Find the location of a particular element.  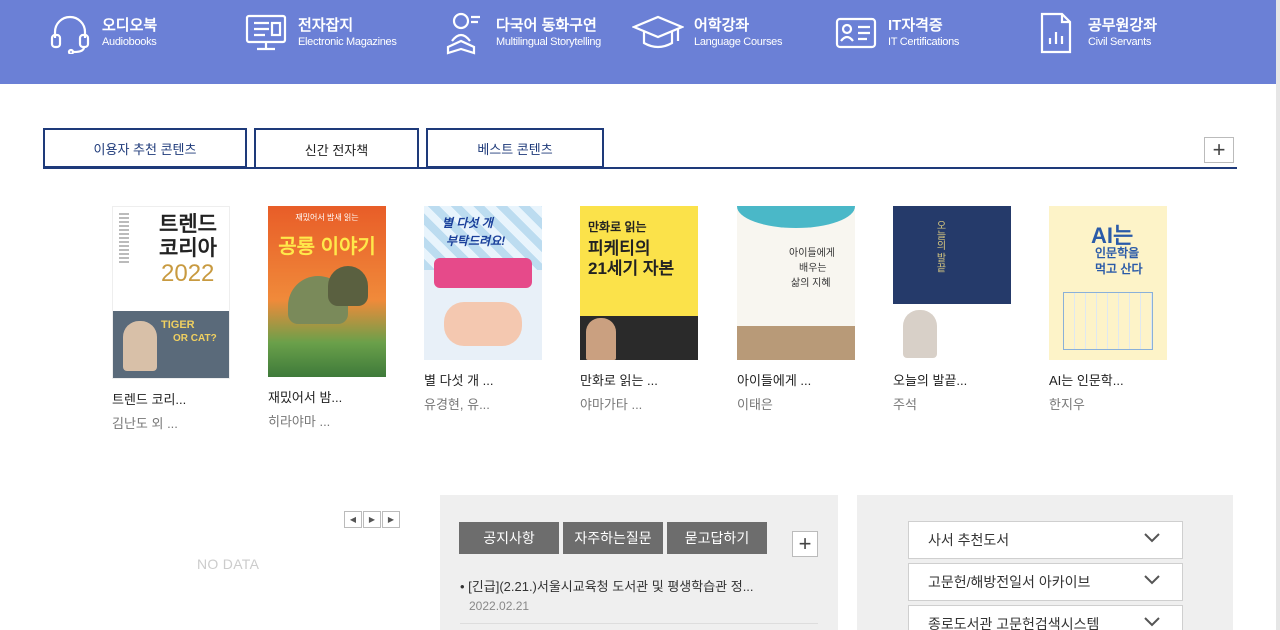

cover-text: 2022 is located at coordinates (188, 273).